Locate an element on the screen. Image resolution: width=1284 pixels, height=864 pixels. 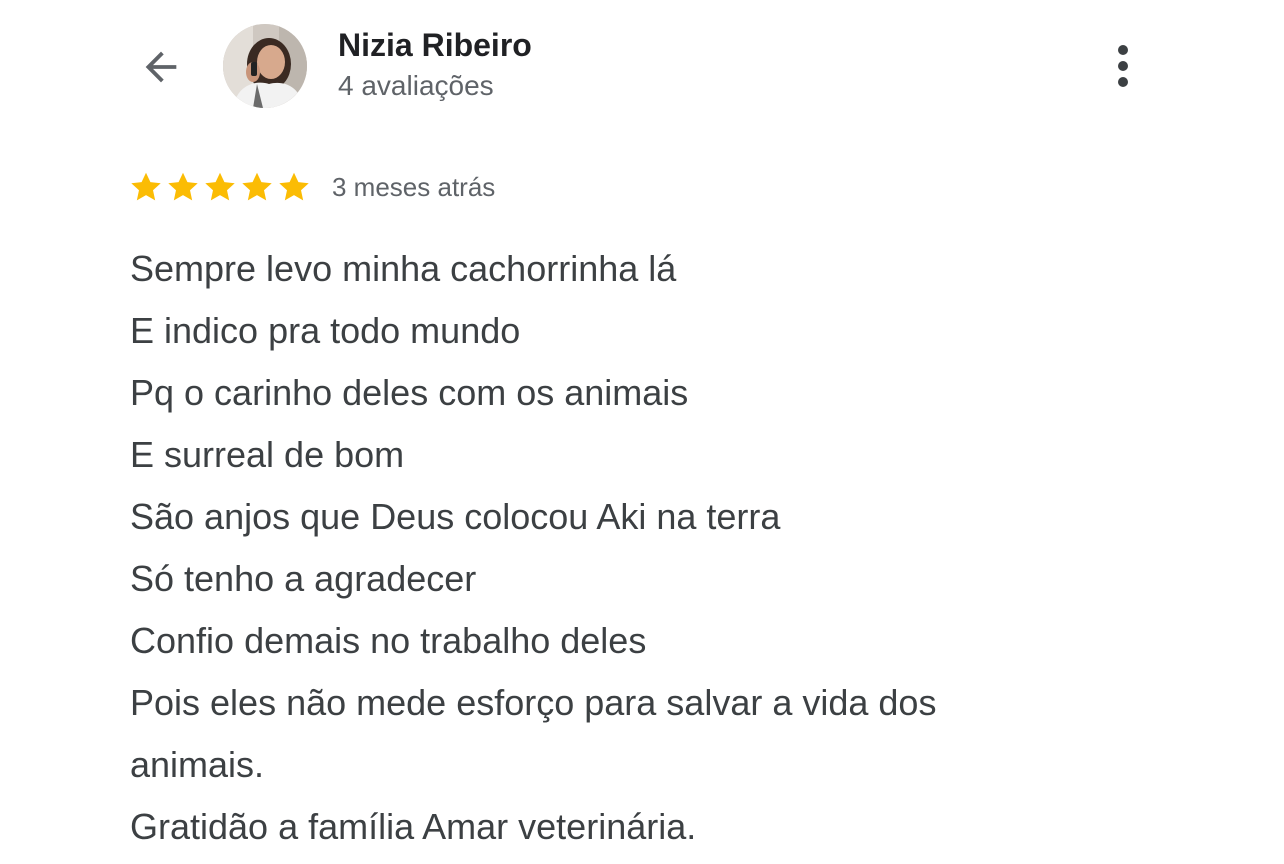
avatar is located at coordinates (265, 66).